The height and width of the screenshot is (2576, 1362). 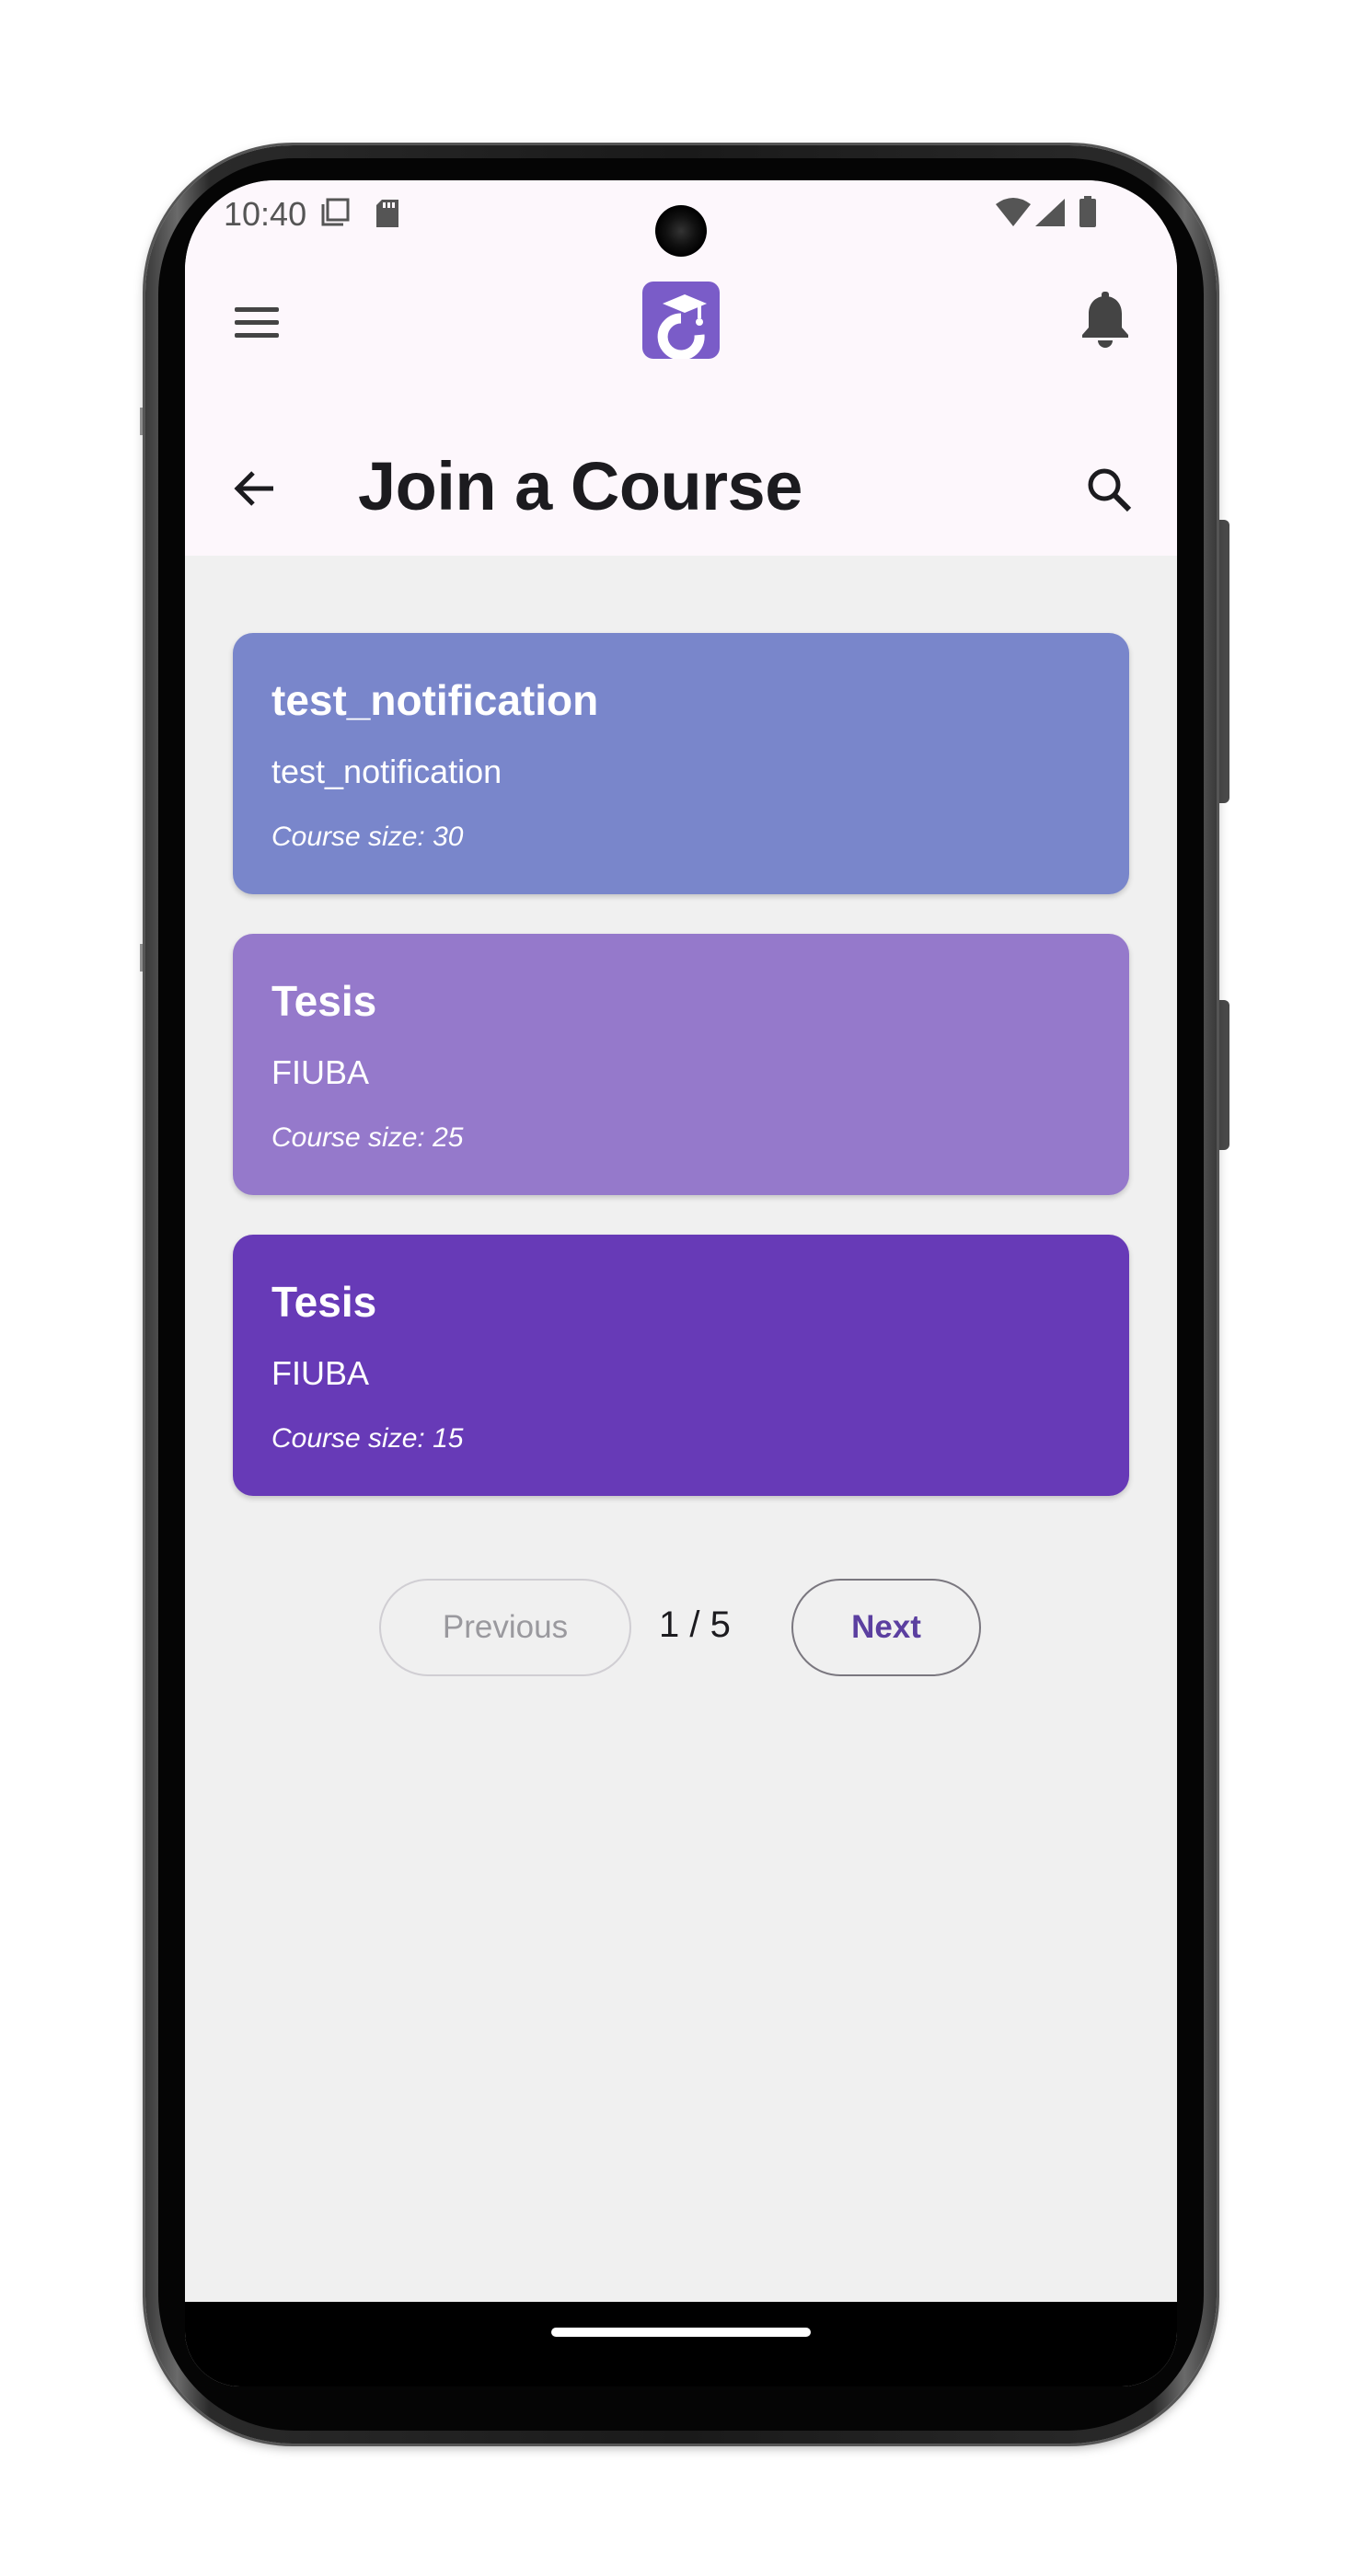 What do you see at coordinates (335, 212) in the screenshot?
I see `screenshot-icon` at bounding box center [335, 212].